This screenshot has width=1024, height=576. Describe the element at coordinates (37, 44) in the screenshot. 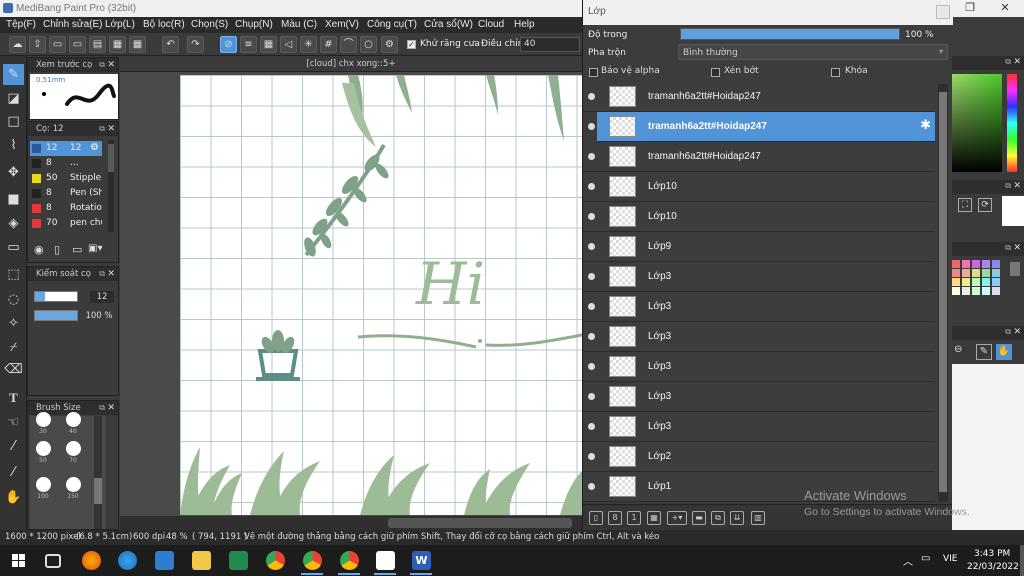

I see `upload-icon: ⇪` at that location.